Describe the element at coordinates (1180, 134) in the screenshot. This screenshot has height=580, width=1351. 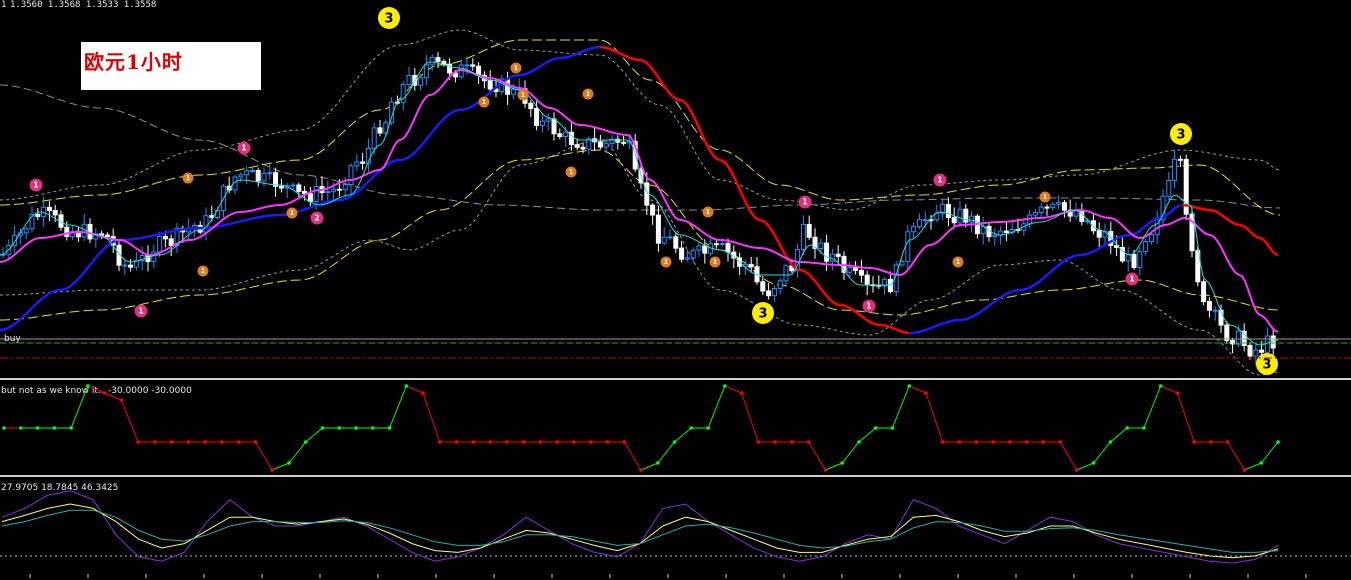
I see `wave-3-marker-top-2-label: 3` at that location.